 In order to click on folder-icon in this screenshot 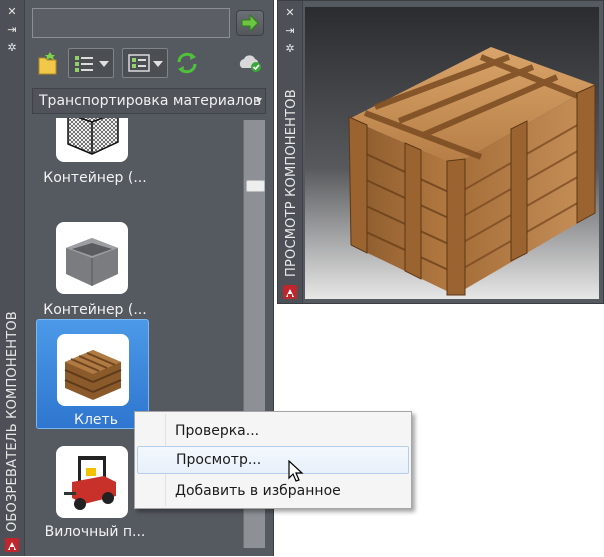, I will do `click(47, 63)`.